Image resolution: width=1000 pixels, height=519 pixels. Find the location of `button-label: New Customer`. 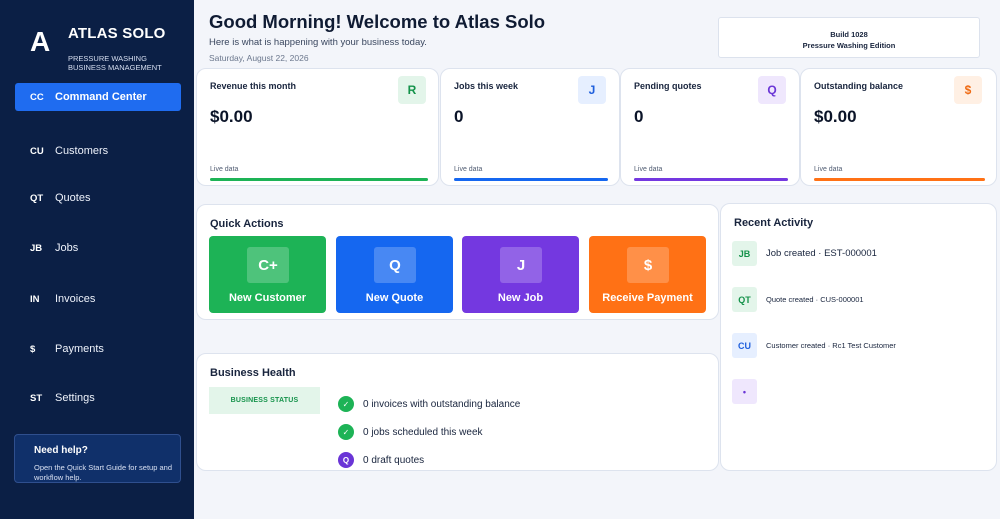

button-label: New Customer is located at coordinates (267, 298).